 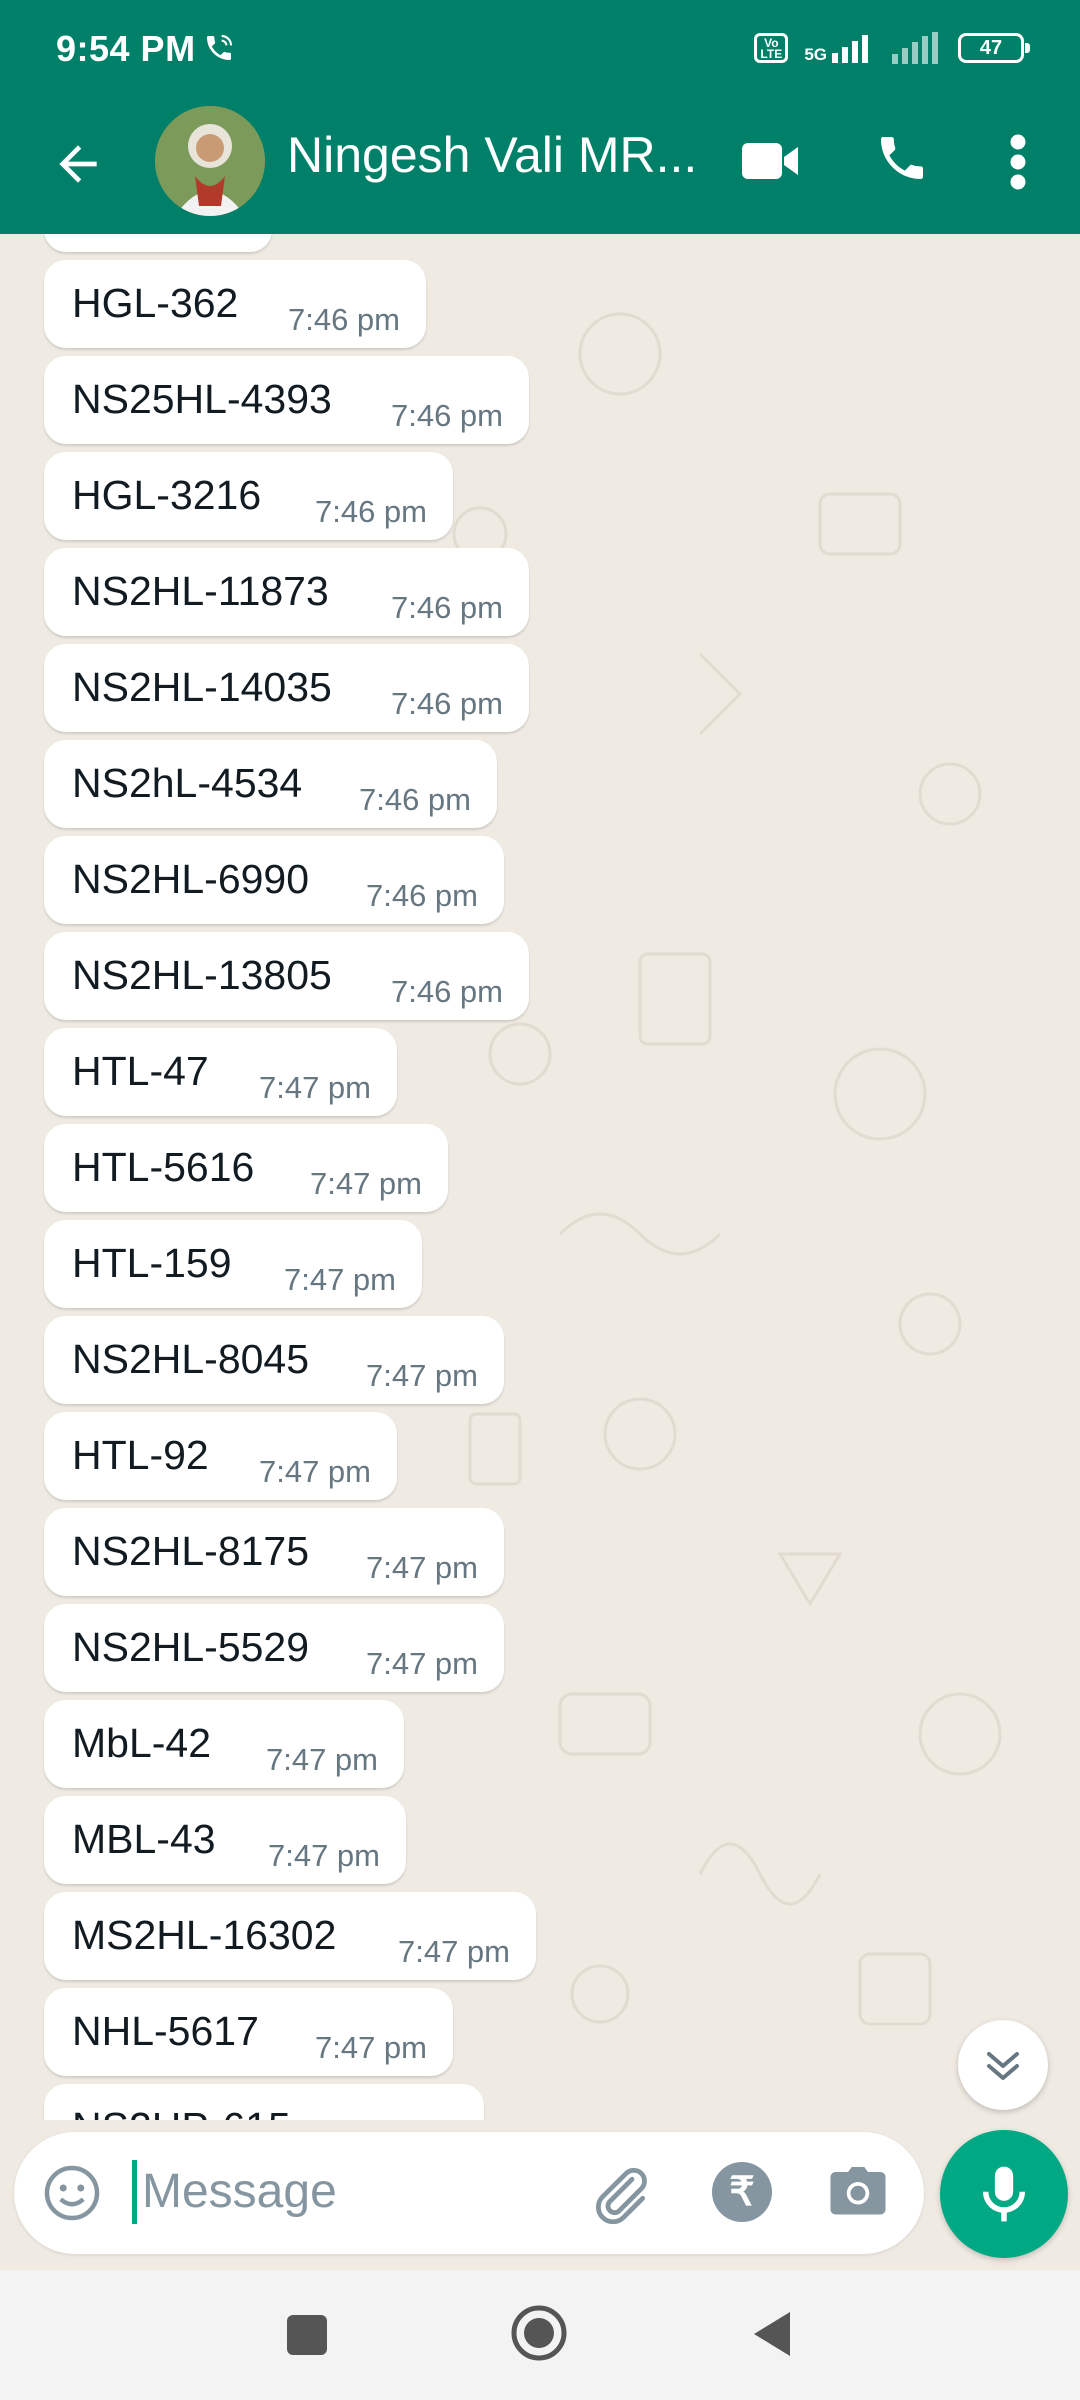 What do you see at coordinates (858, 2192) in the screenshot?
I see `camera-icon` at bounding box center [858, 2192].